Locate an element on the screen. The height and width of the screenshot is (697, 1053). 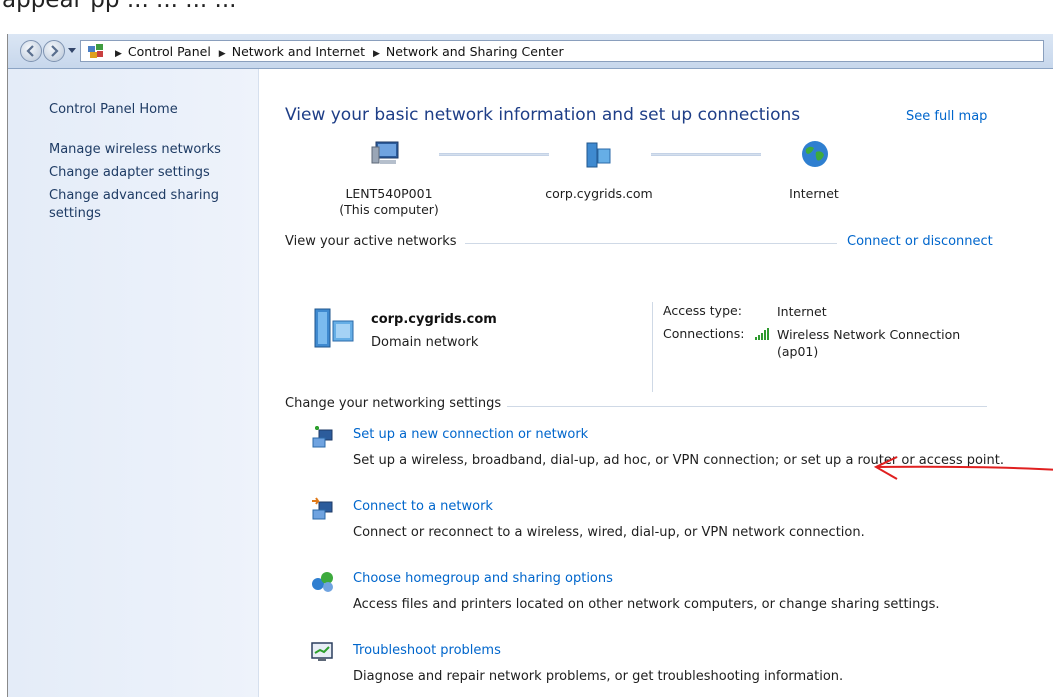
back-arrow-icon is located at coordinates (30, 51).